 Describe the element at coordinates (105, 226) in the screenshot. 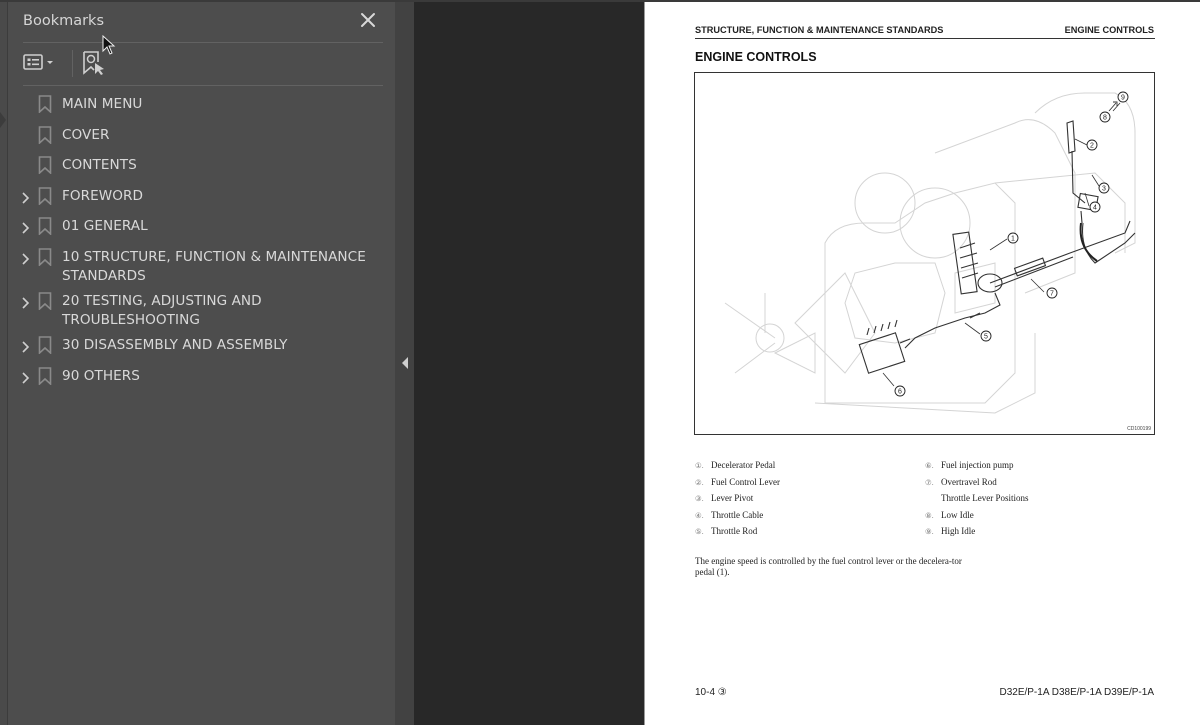

I see `bookmark-label: 01 GENERAL` at that location.